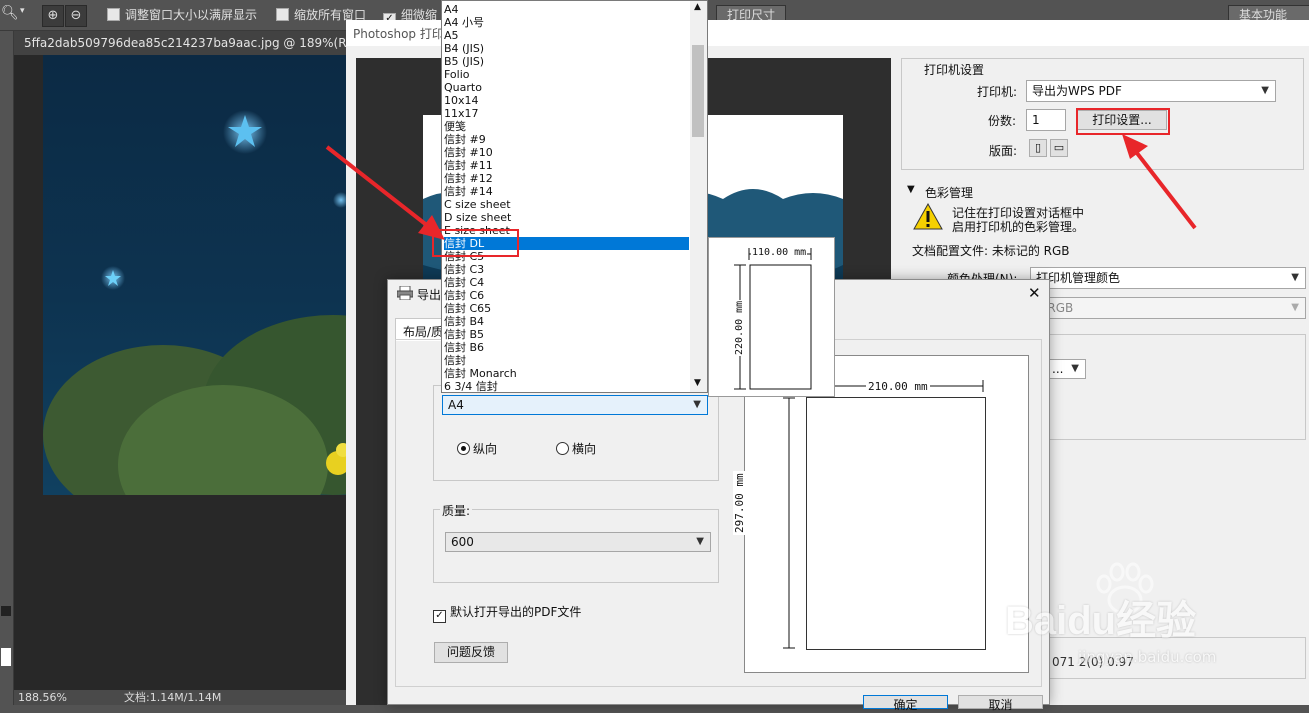 This screenshot has height=713, width=1309. What do you see at coordinates (566, 204) in the screenshot?
I see `paper-option: C size sheet` at bounding box center [566, 204].